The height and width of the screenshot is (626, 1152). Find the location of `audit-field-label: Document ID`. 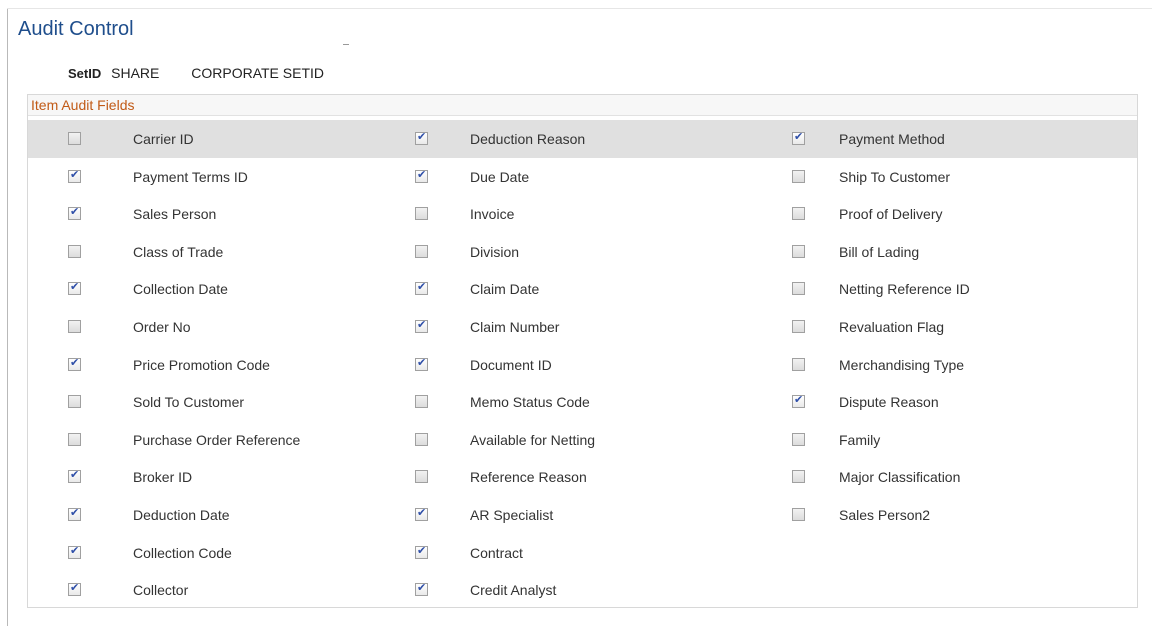

audit-field-label: Document ID is located at coordinates (511, 364).